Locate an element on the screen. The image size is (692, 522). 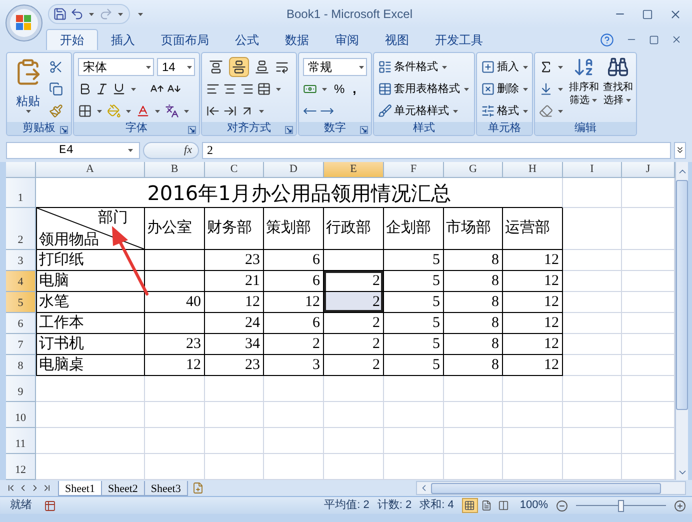
row-header: 10 is located at coordinates (21, 415).